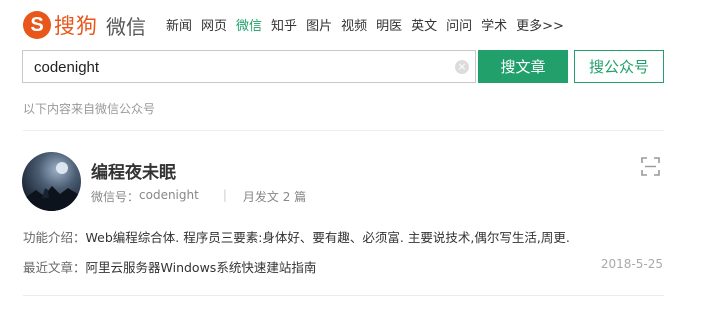  Describe the element at coordinates (214, 24) in the screenshot. I see `nav-item-web: 网页` at that location.